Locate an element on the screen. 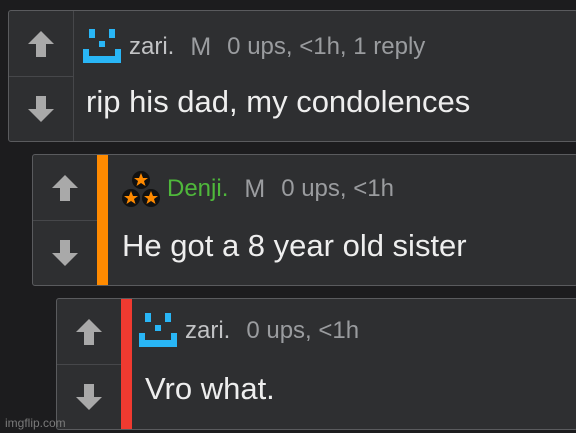 This screenshot has height=433, width=576. username-link: Denji. is located at coordinates (197, 189).